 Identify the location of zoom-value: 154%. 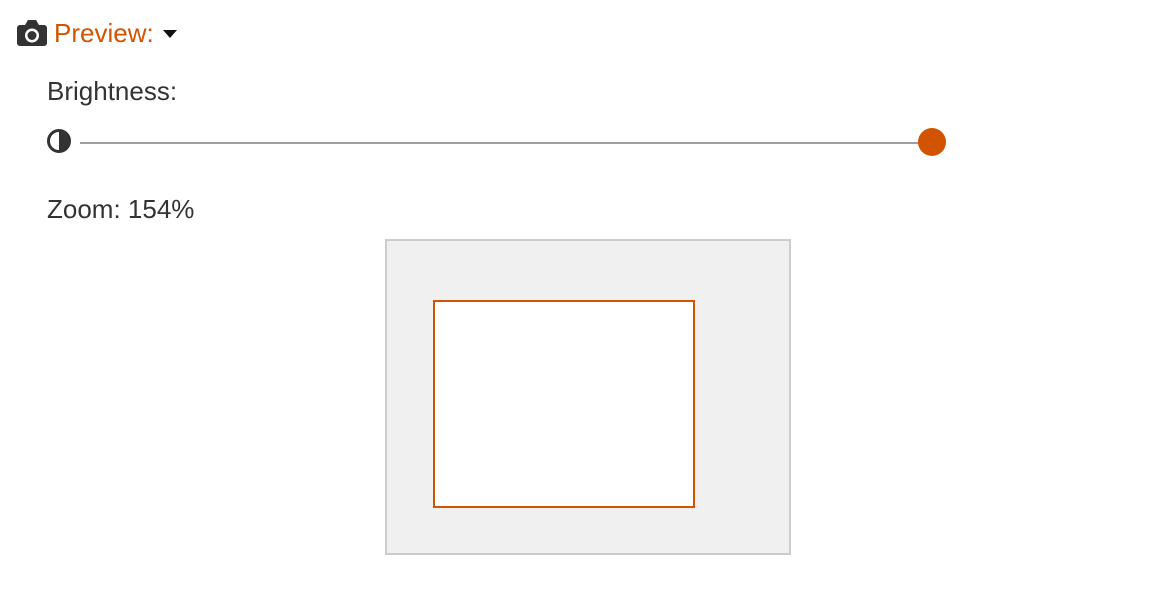
(161, 209).